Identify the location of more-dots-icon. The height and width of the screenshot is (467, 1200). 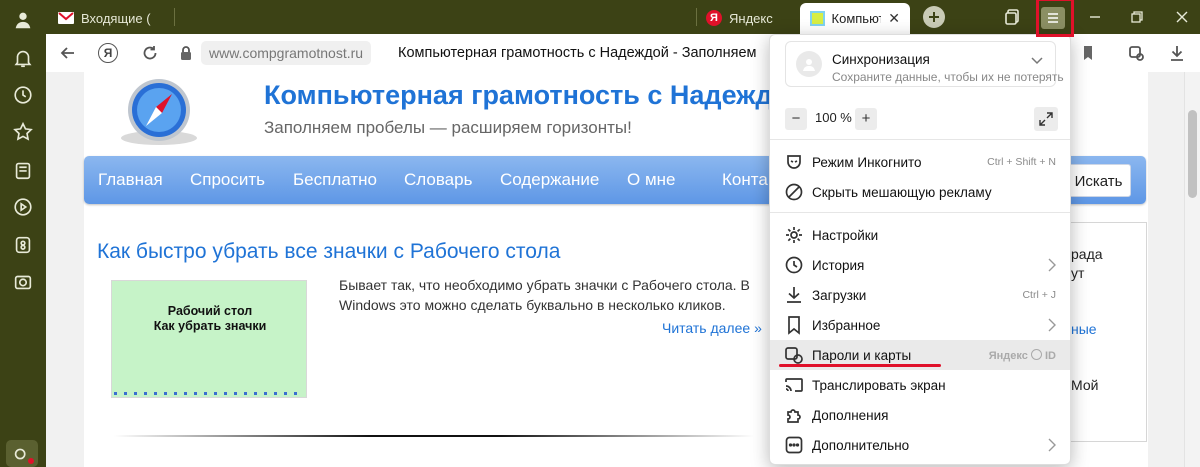
(794, 445).